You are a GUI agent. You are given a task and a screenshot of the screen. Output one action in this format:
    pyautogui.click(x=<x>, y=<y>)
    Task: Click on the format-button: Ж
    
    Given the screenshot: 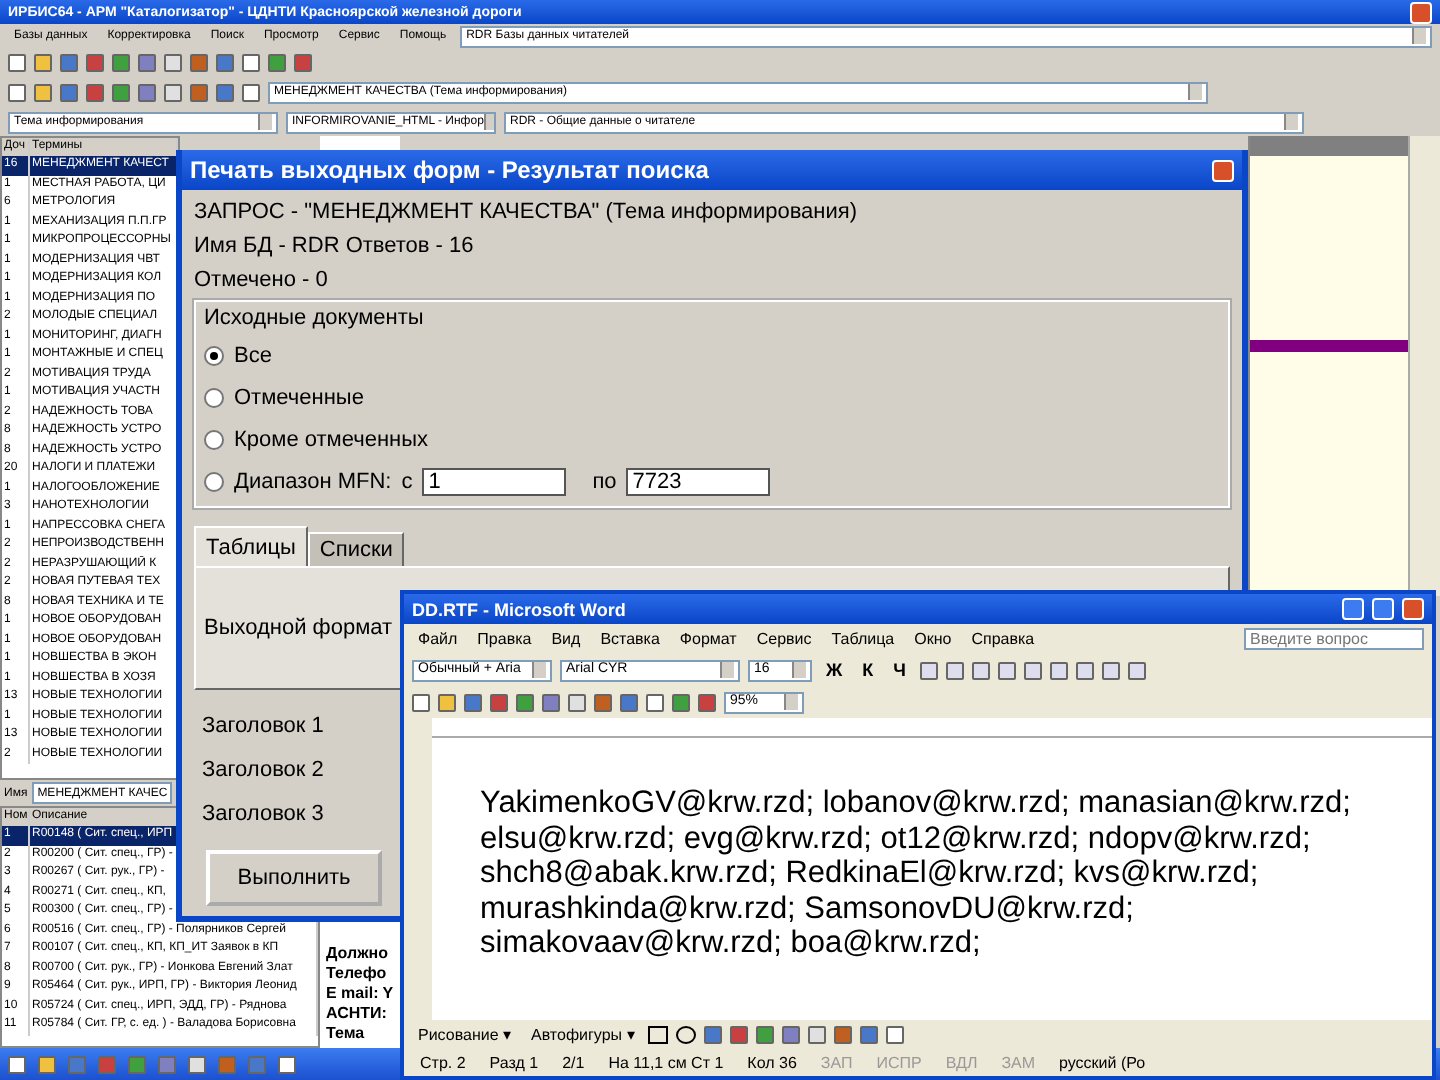 What is the action you would take?
    pyautogui.click(x=834, y=670)
    